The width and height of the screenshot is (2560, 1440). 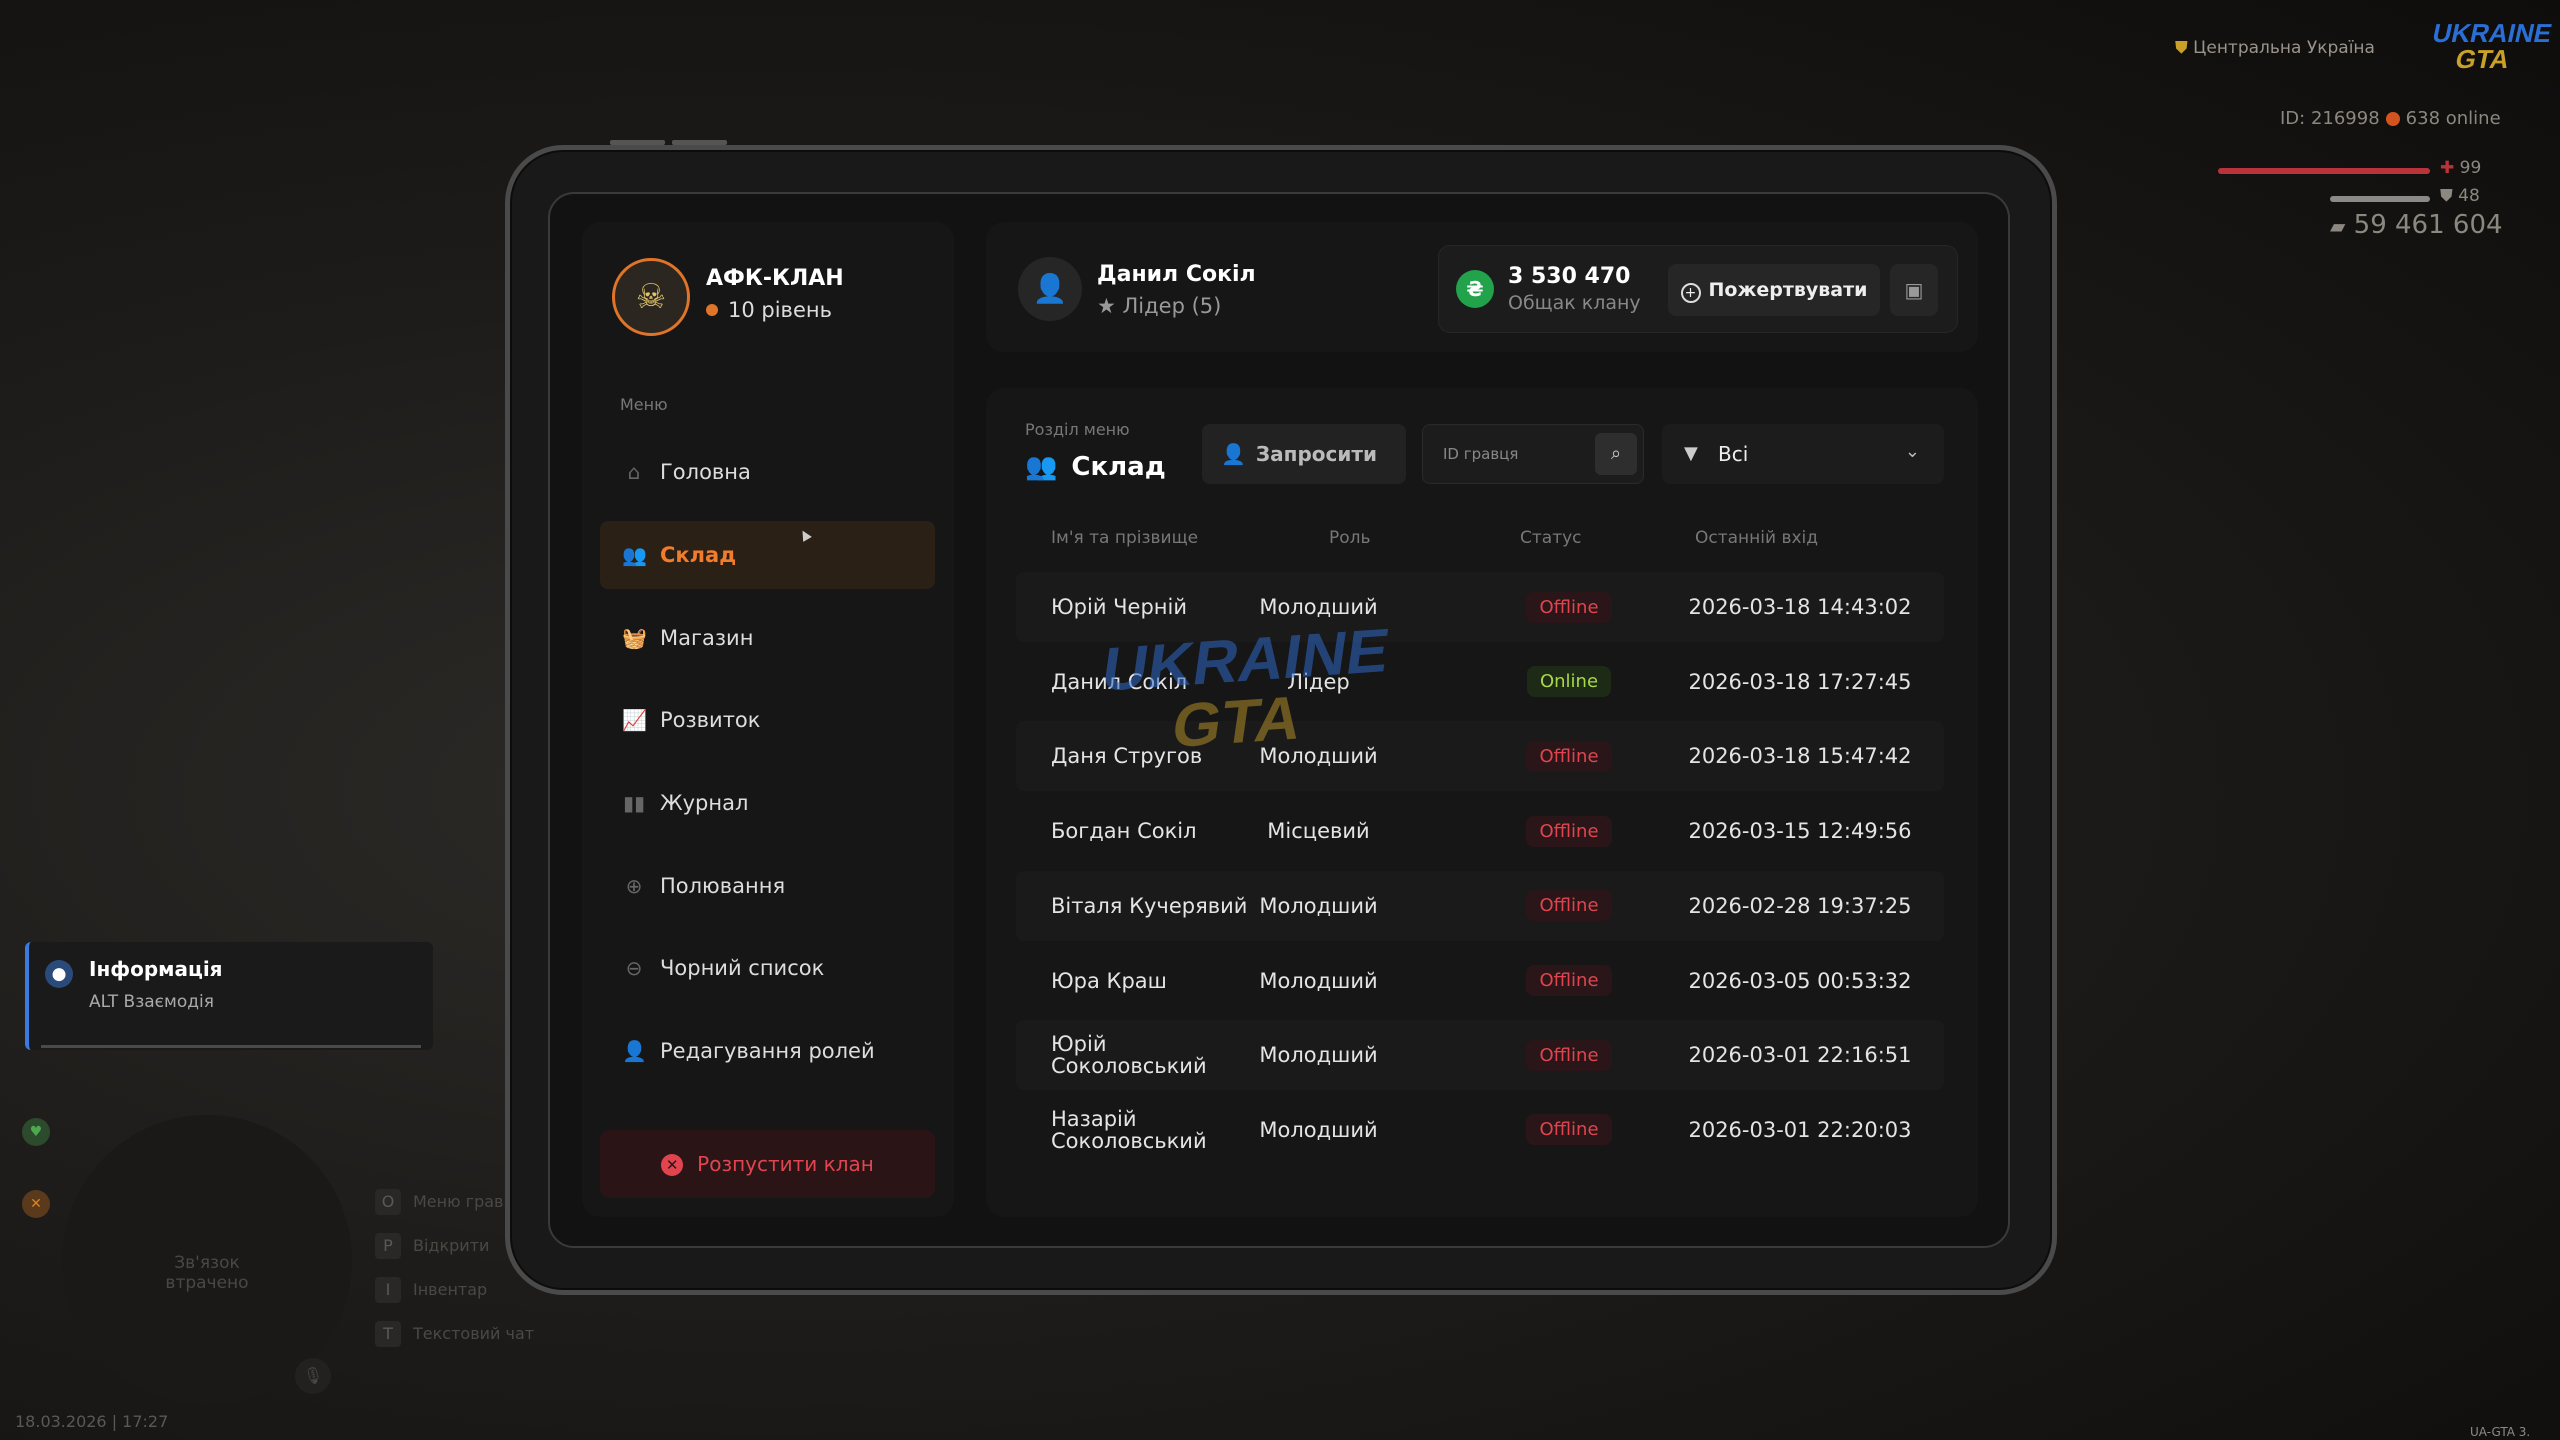 I want to click on money-text: 59 461 604, so click(x=2428, y=225).